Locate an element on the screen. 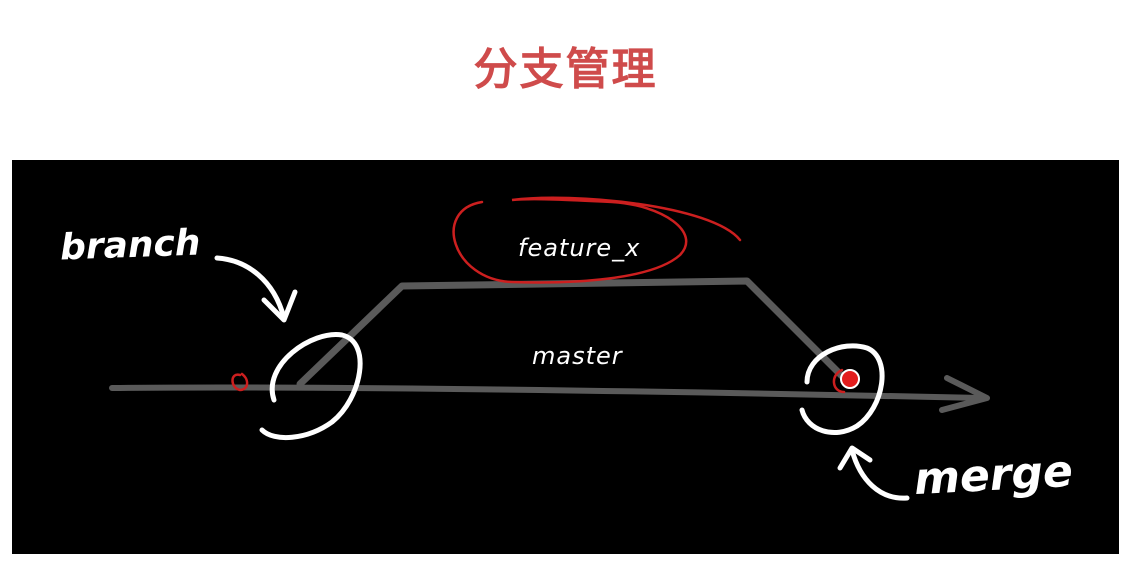  slide-title: 分支管理 is located at coordinates (565, 69).